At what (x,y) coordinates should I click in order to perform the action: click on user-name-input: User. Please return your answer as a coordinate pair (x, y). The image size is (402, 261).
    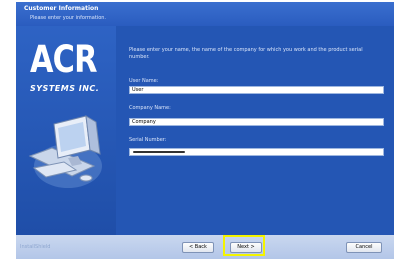
    Looking at the image, I should click on (256, 90).